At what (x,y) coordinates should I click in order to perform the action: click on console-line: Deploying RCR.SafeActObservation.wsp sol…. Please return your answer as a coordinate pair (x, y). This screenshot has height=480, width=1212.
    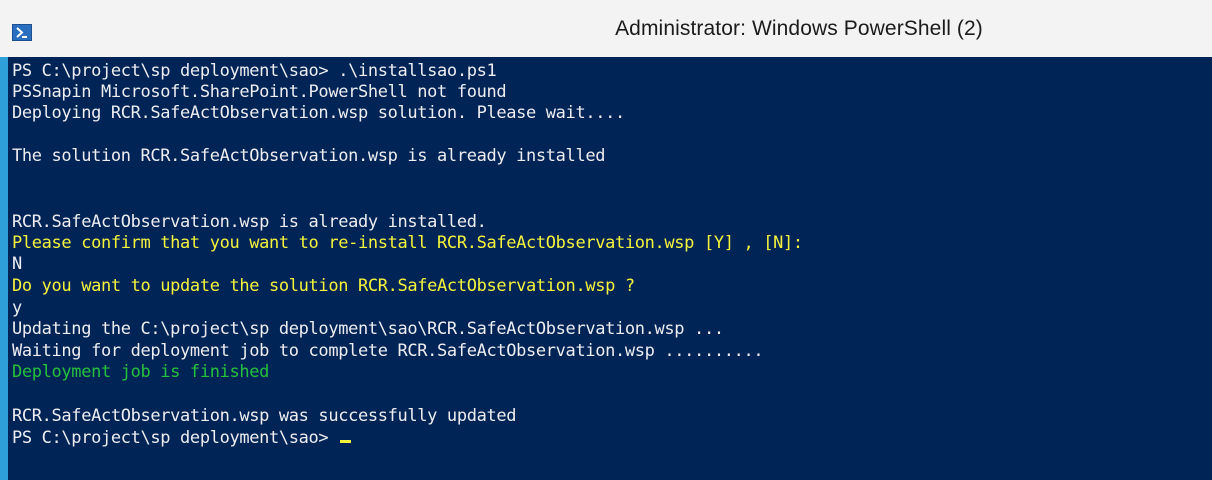
    Looking at the image, I should click on (318, 113).